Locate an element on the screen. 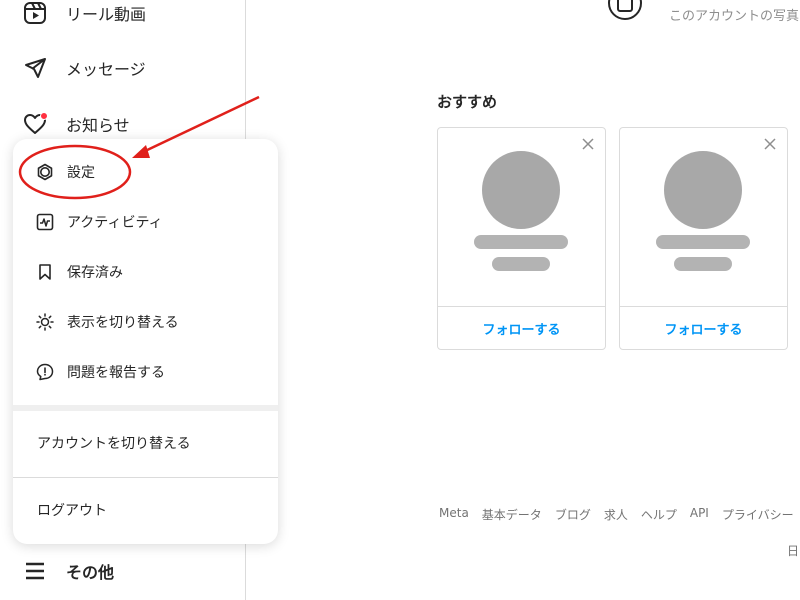 Image resolution: width=800 pixels, height=600 pixels. suggestions-title: おすすめ is located at coordinates (467, 102).